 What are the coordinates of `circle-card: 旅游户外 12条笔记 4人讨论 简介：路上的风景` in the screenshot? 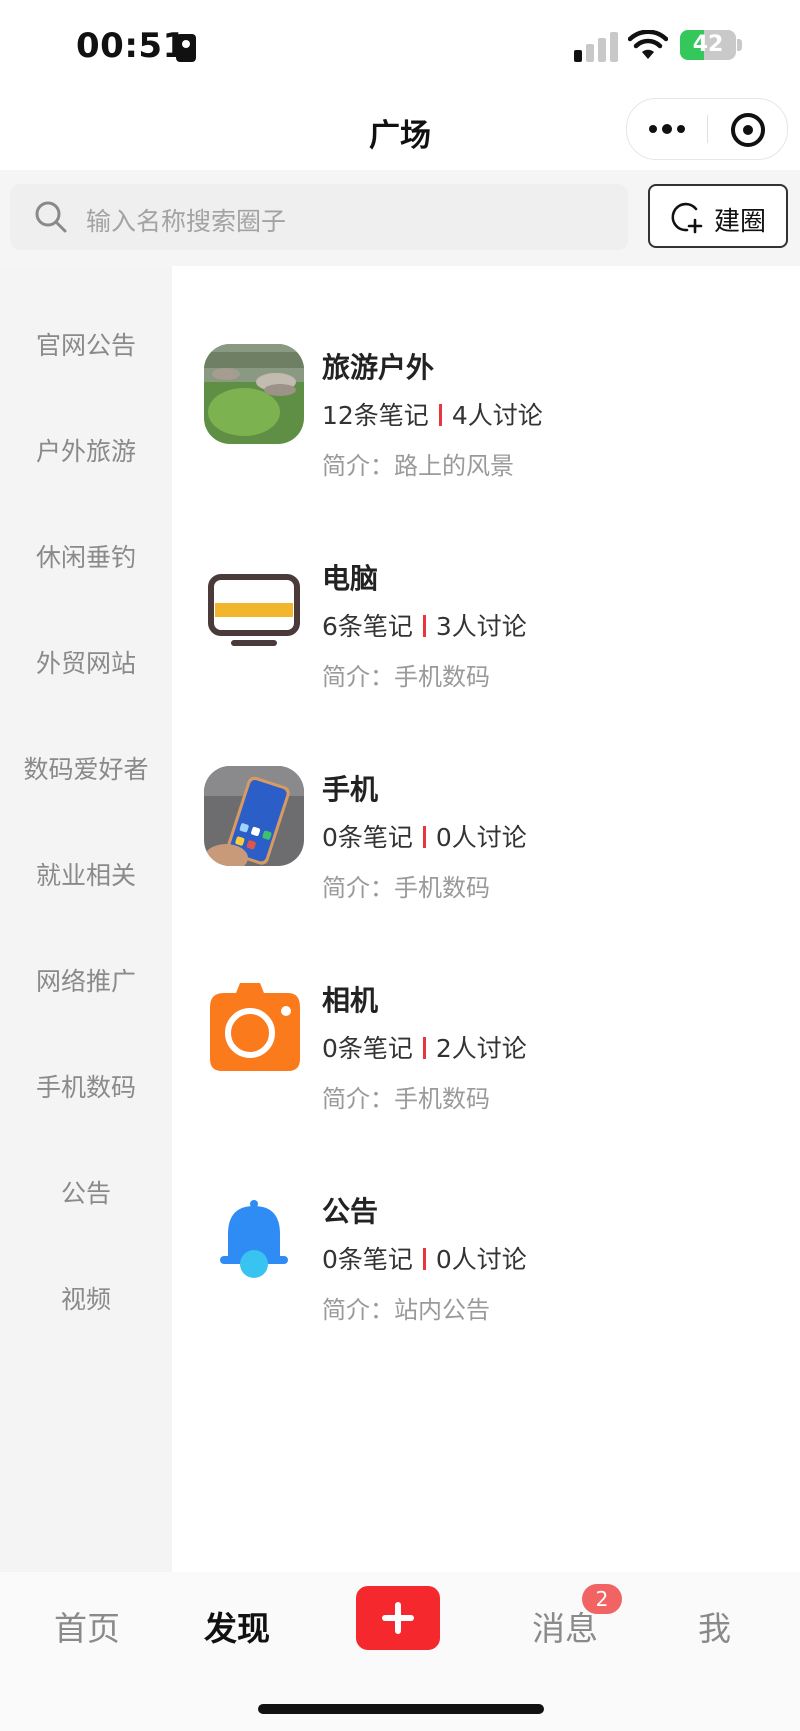 It's located at (486, 434).